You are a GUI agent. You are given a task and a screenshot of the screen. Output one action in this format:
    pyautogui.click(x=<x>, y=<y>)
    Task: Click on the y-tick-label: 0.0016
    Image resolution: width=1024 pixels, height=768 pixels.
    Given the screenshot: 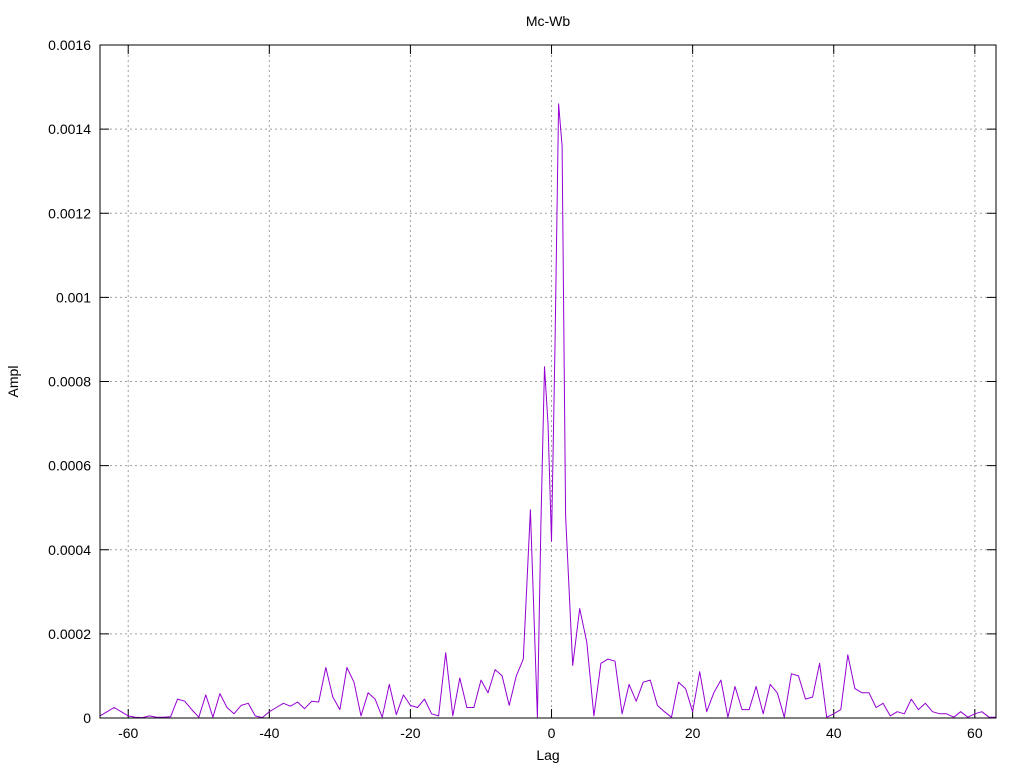 What is the action you would take?
    pyautogui.click(x=69, y=45)
    